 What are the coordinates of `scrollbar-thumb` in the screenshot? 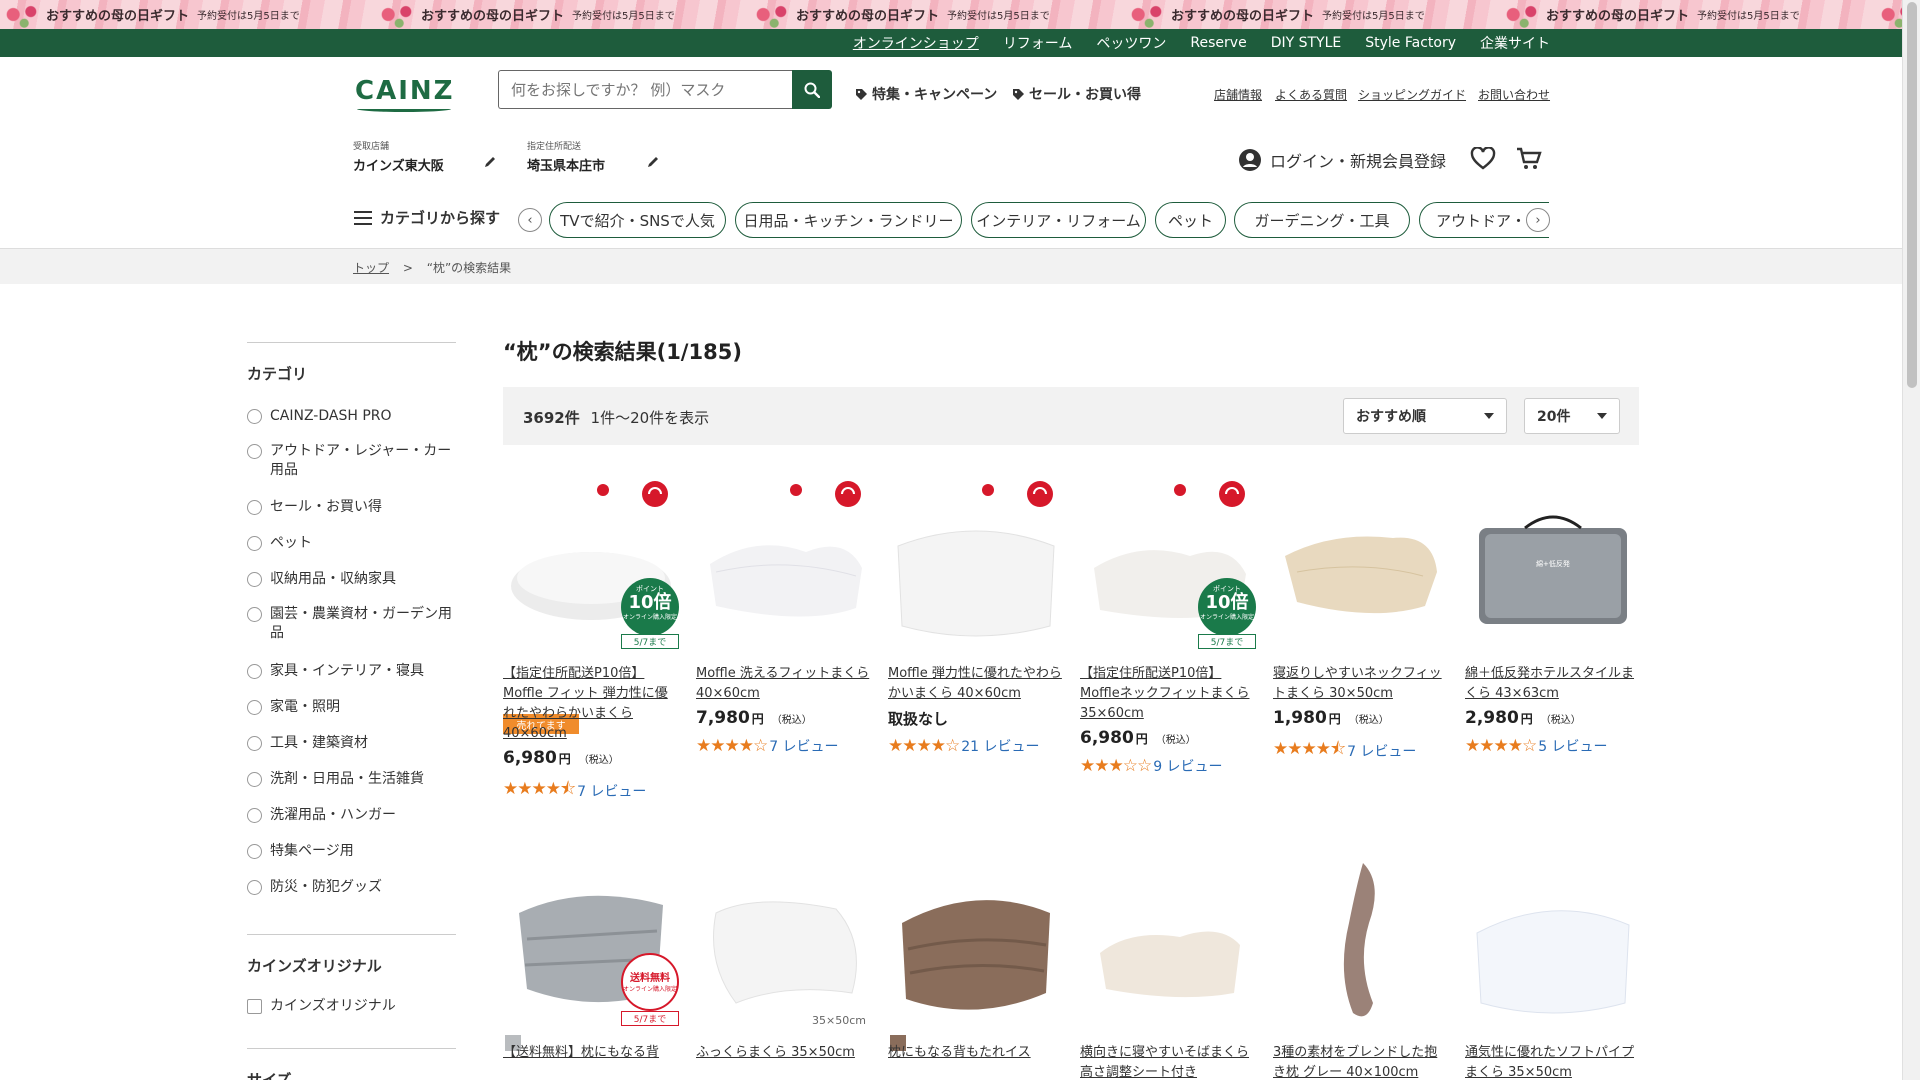 It's located at (1912, 195).